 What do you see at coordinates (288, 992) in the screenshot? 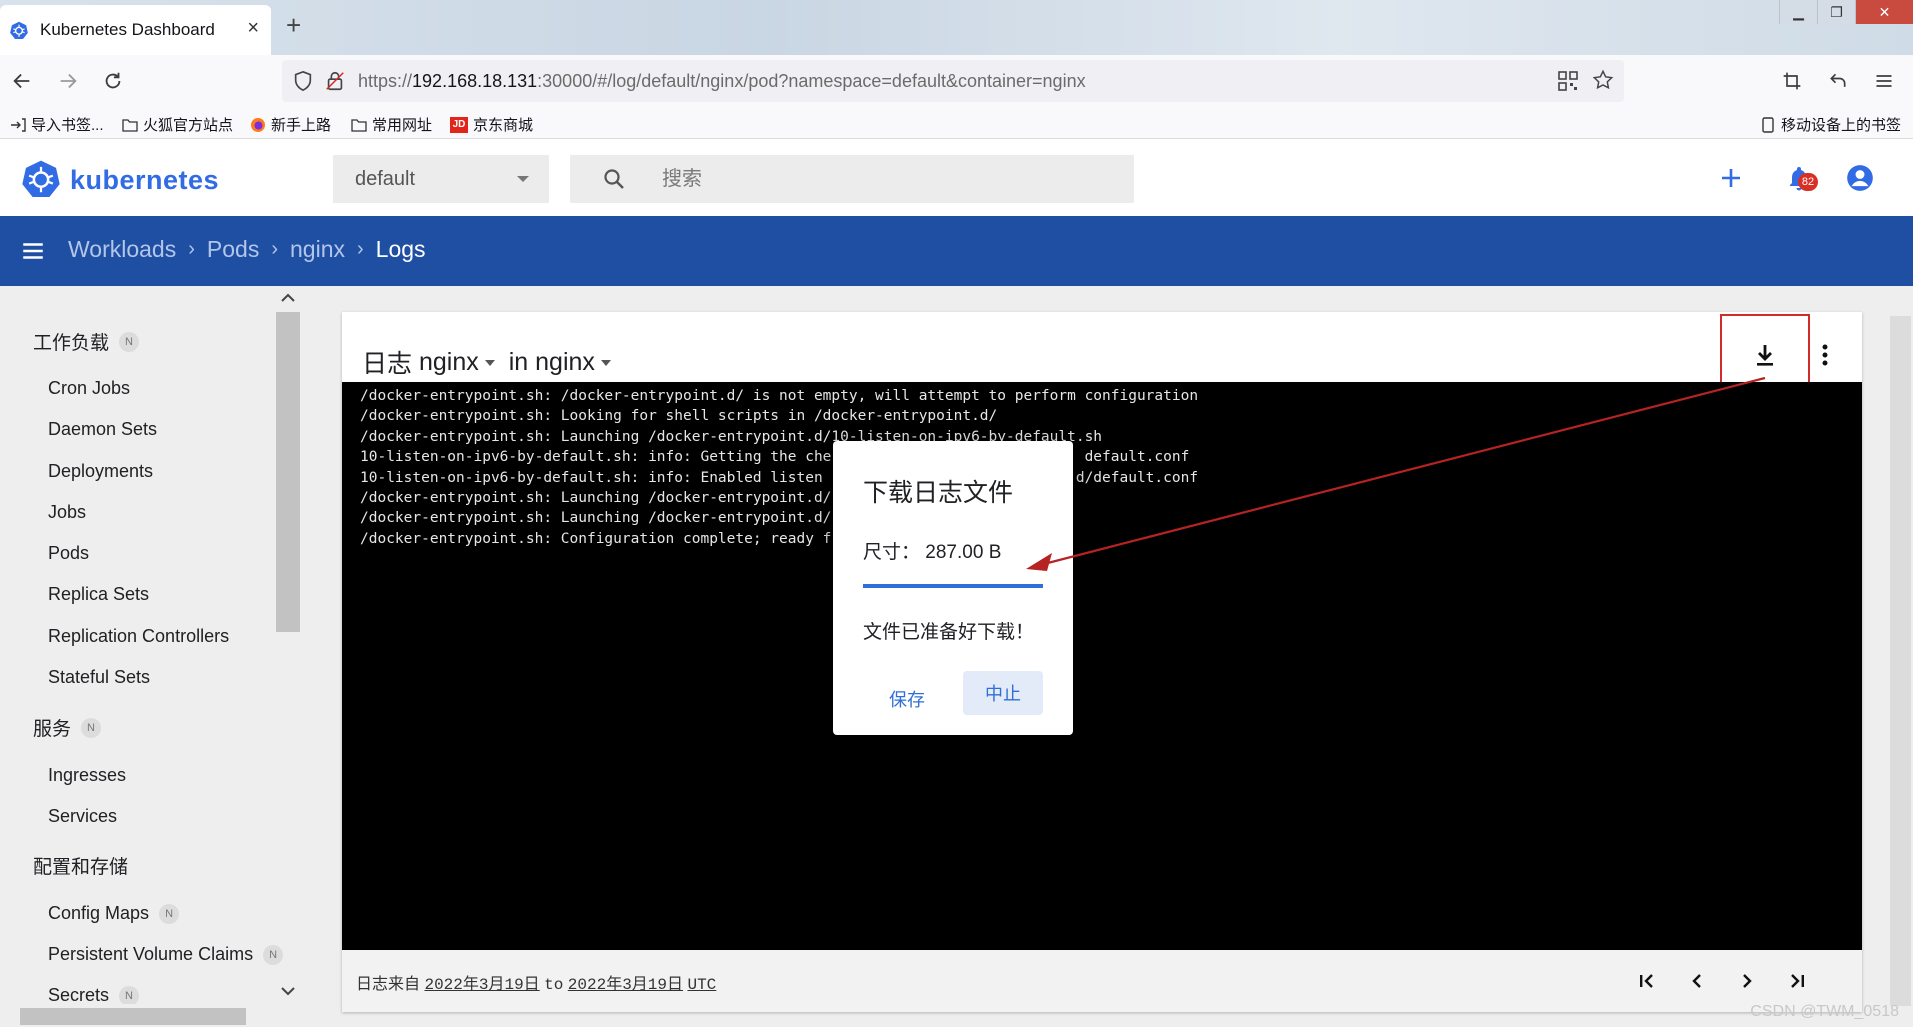
I see `scroll-down-chevron-icon` at bounding box center [288, 992].